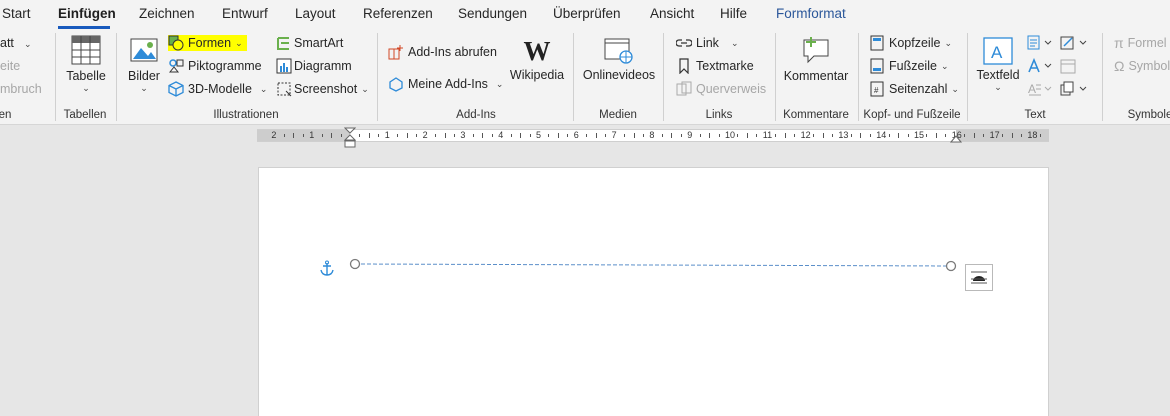 Image resolution: width=1170 pixels, height=416 pixels. Describe the element at coordinates (425, 135) in the screenshot. I see `ruler-number: 2` at that location.